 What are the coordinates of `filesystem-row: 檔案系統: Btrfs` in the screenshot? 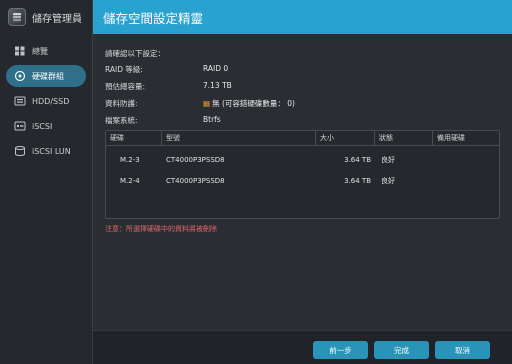 It's located at (163, 120).